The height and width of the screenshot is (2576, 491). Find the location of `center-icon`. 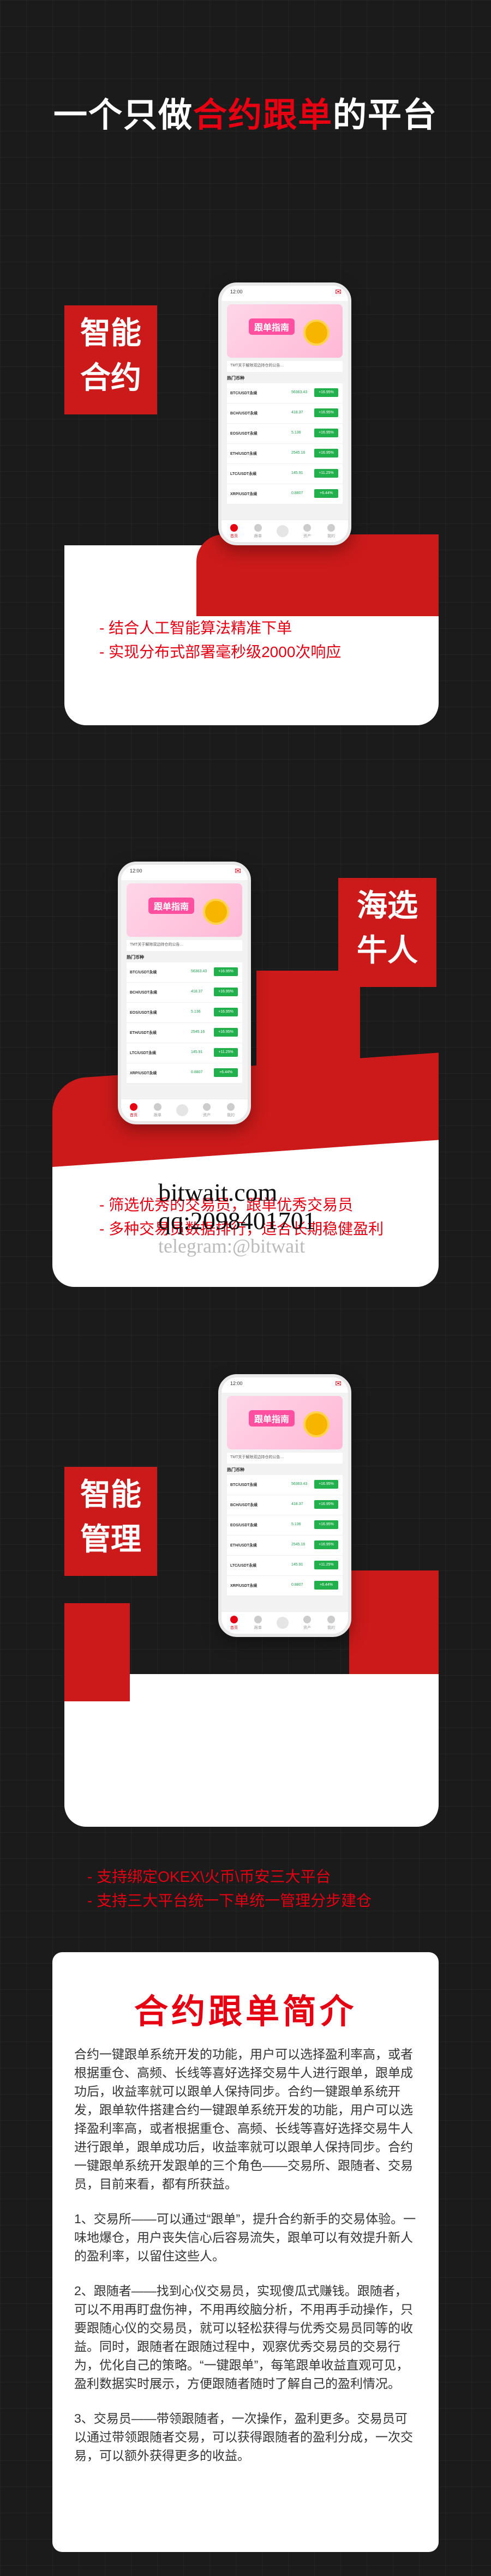

center-icon is located at coordinates (283, 531).